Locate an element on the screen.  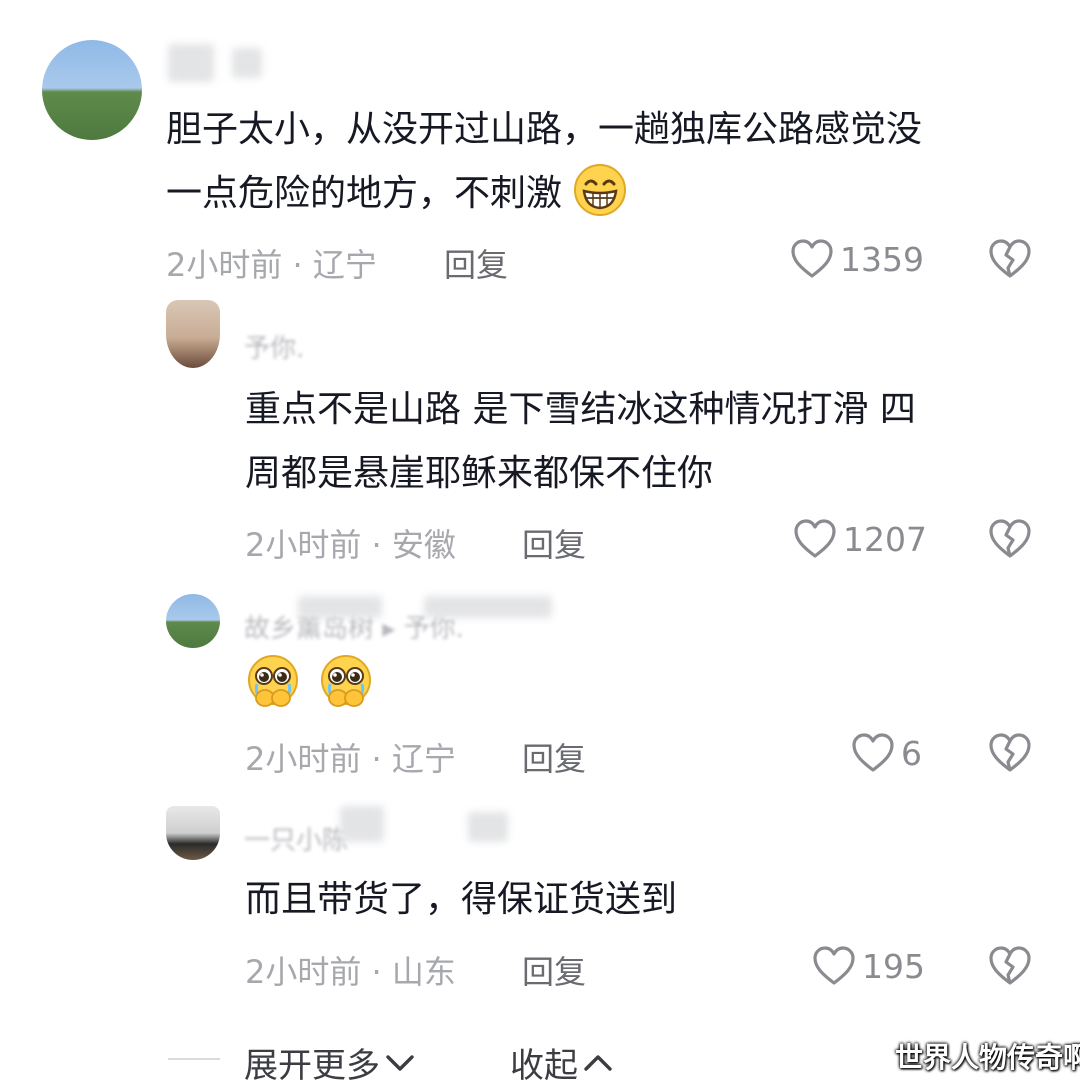
comment-text-line: 而且带货了，得保证货送到 is located at coordinates (461, 899).